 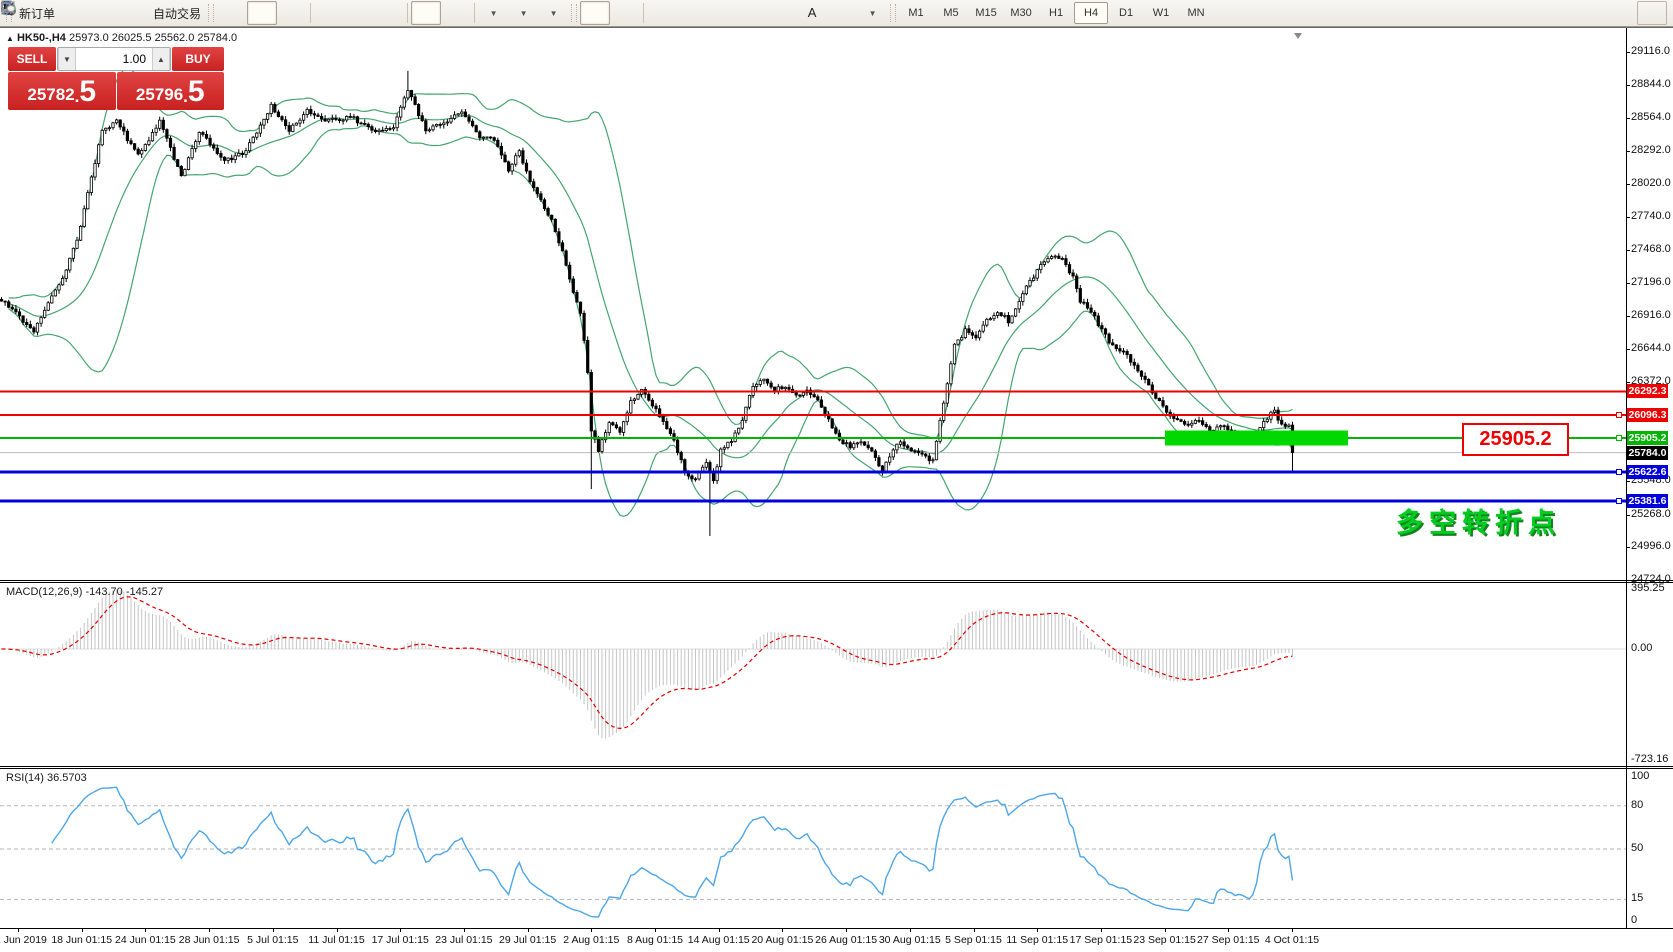 What do you see at coordinates (10, 38) in the screenshot?
I see `collapse-panel-icon: ▲` at bounding box center [10, 38].